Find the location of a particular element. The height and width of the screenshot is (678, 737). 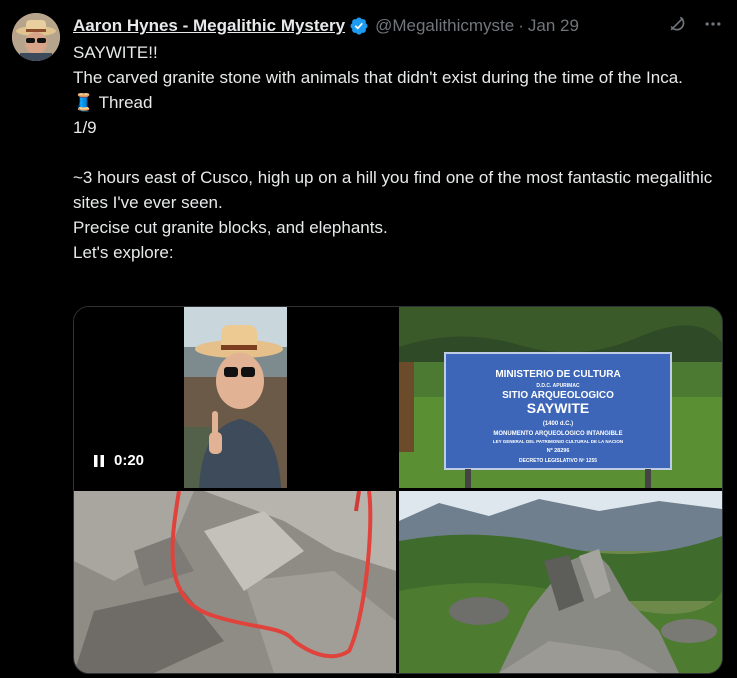

video-time: 0:20 is located at coordinates (129, 460).